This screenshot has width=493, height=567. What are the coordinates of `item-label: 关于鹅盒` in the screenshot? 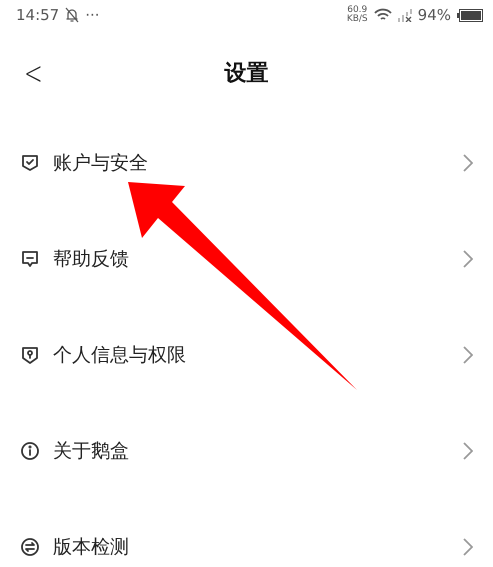 It's located at (91, 451).